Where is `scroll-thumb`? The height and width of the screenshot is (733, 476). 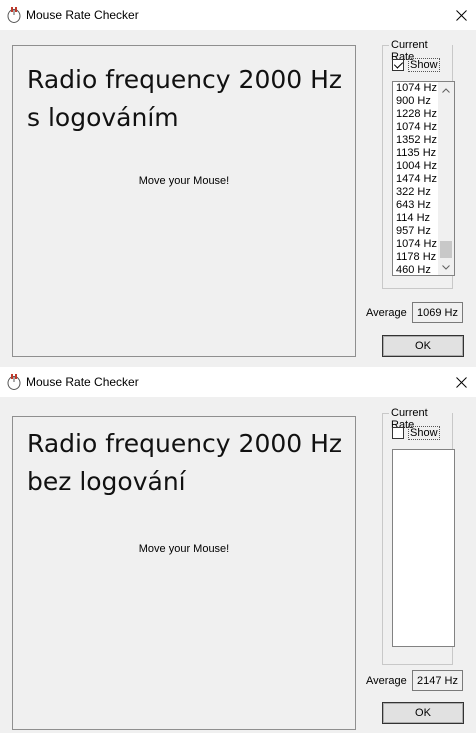
scroll-thumb is located at coordinates (446, 249).